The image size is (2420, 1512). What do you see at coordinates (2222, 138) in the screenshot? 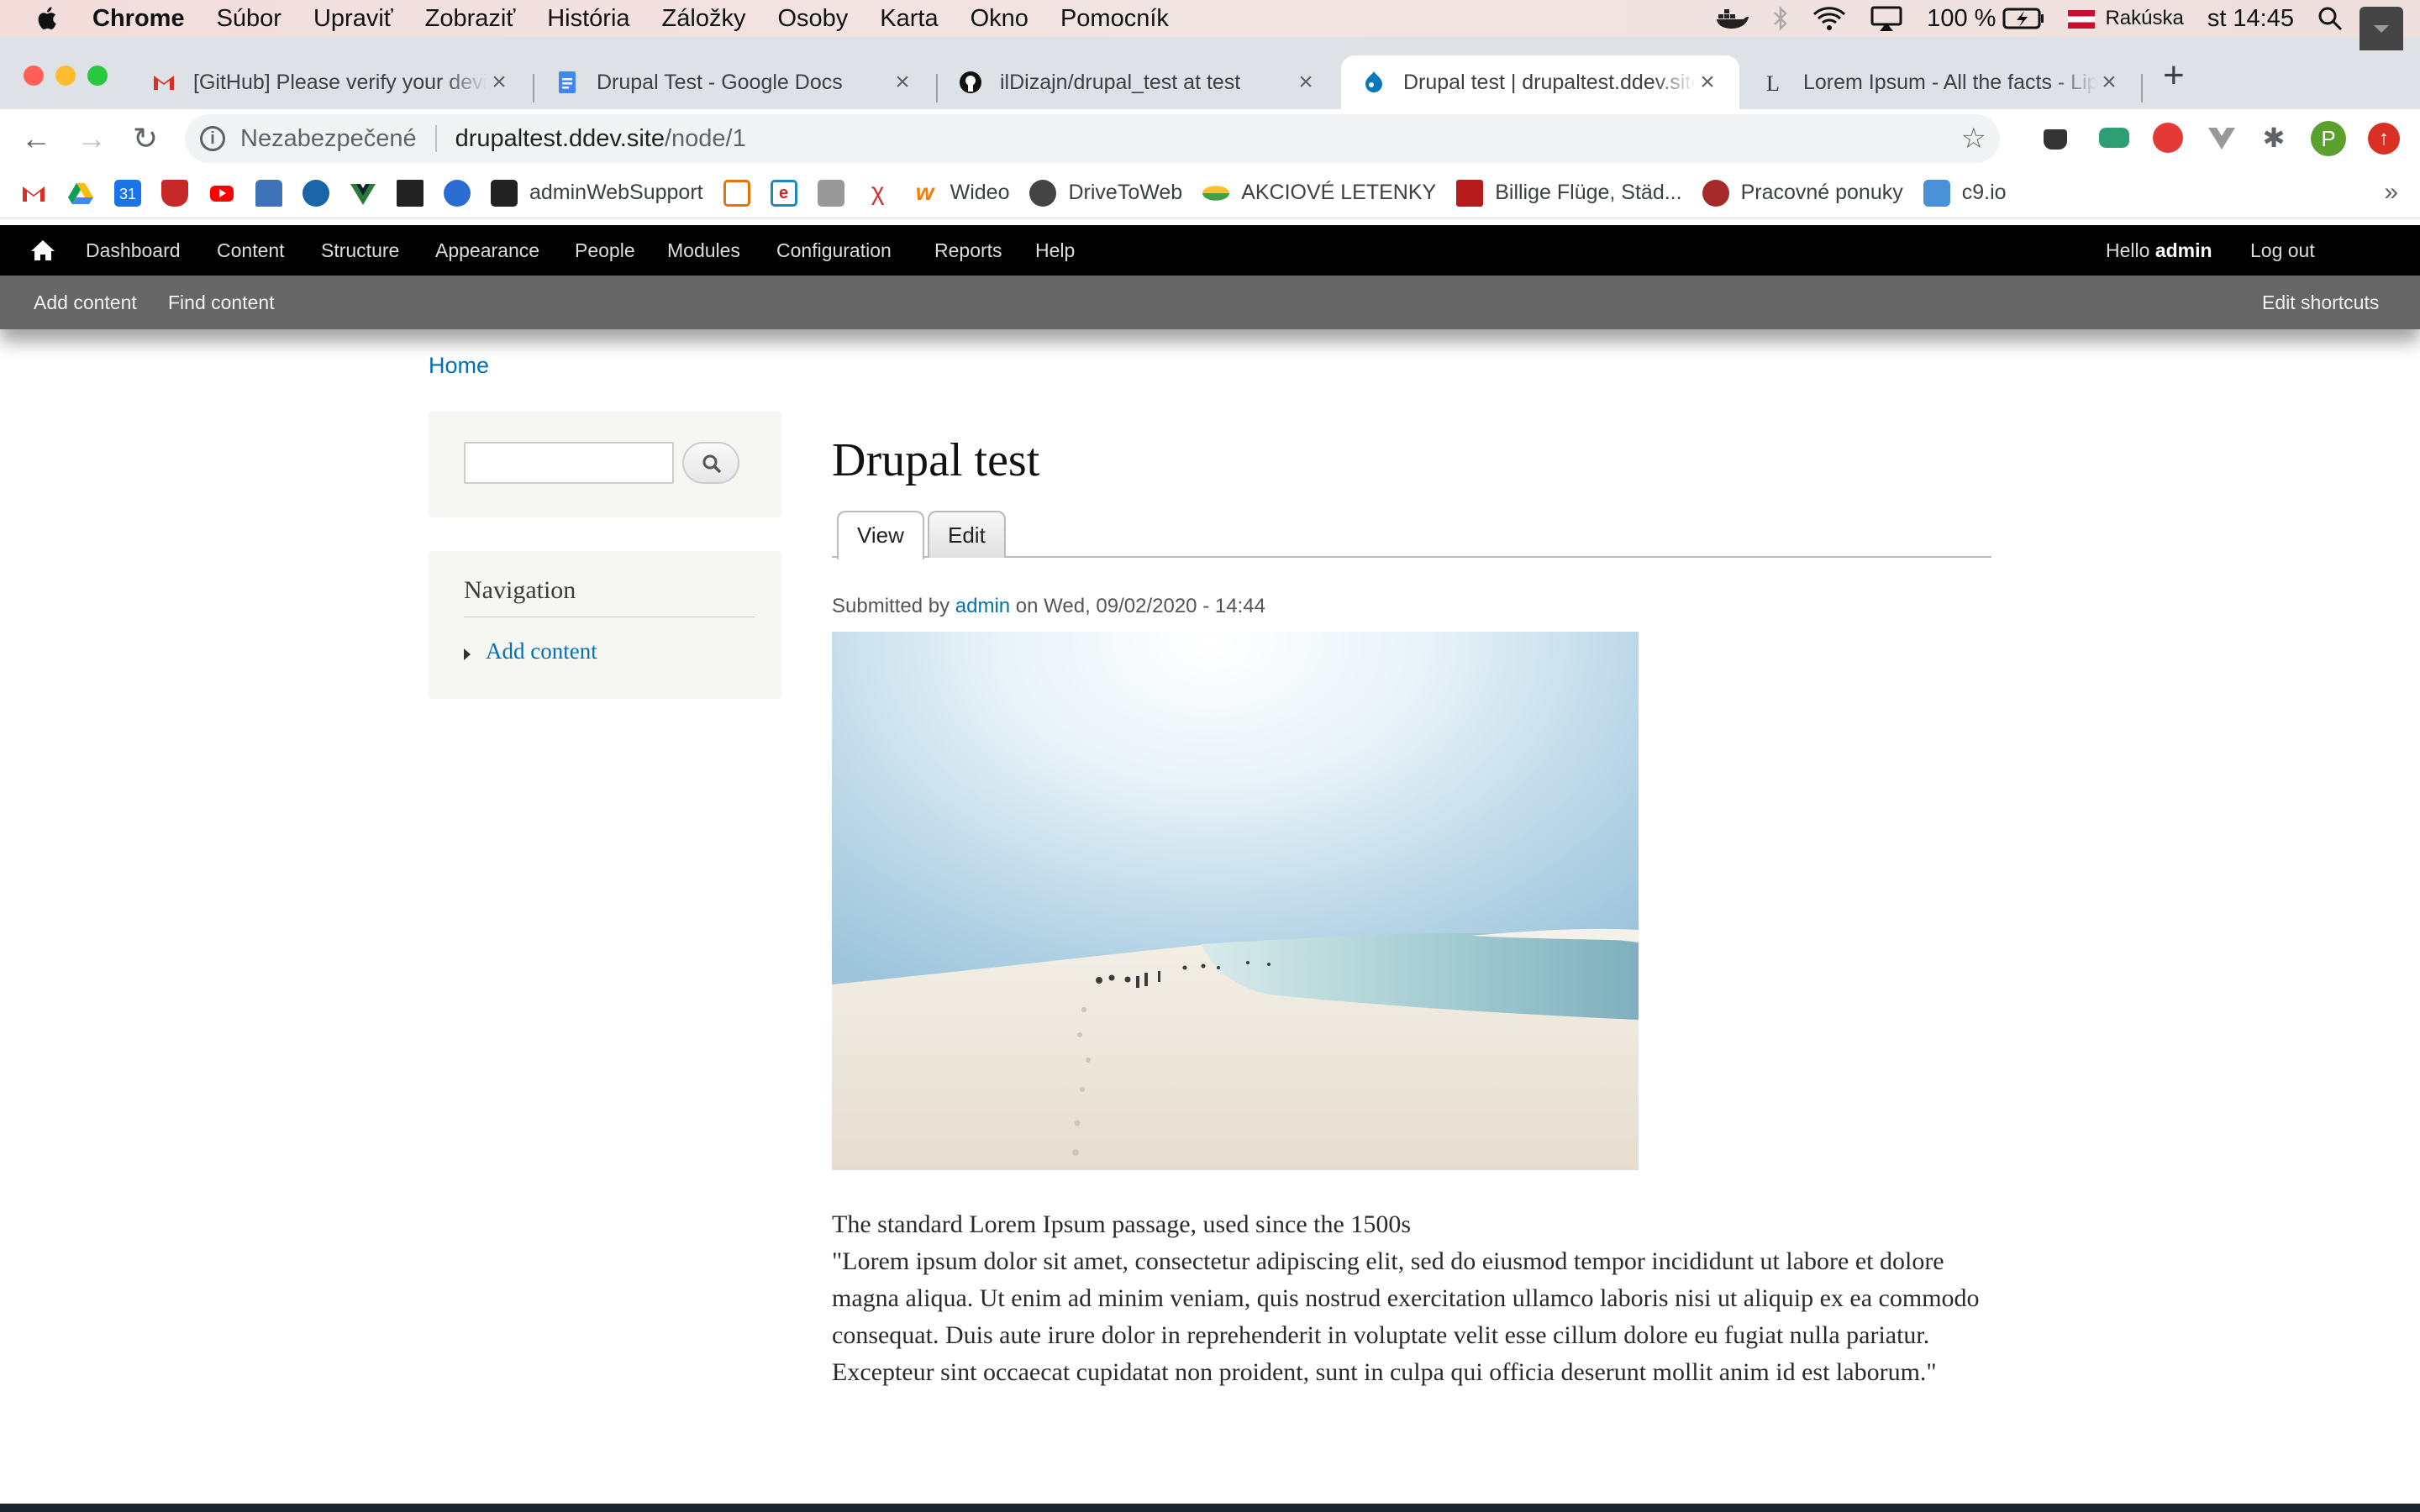
I see `extension-vue-devtools-icon` at bounding box center [2222, 138].